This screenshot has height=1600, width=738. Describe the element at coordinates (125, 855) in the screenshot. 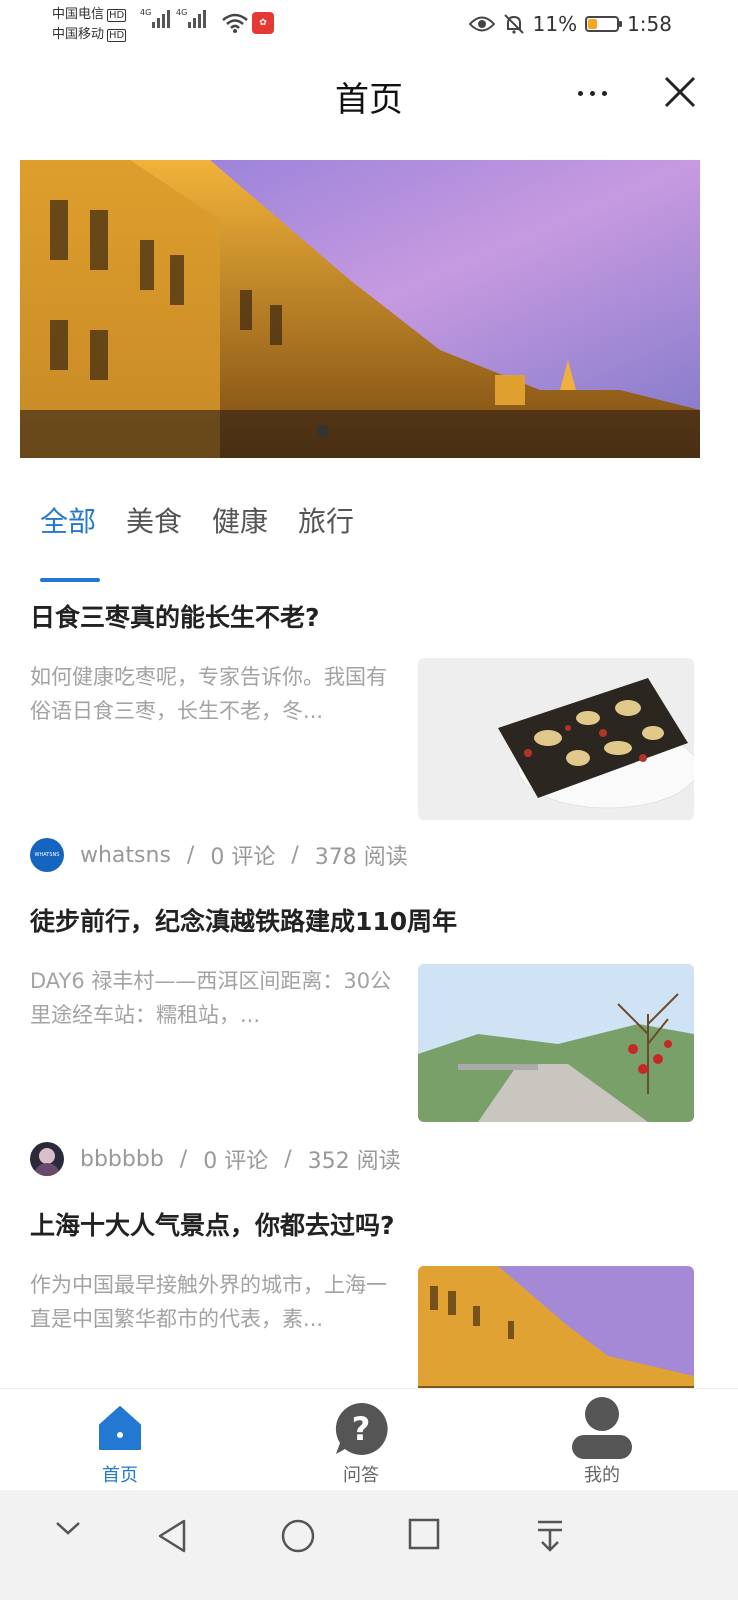

I see `author-name: whatsns` at that location.